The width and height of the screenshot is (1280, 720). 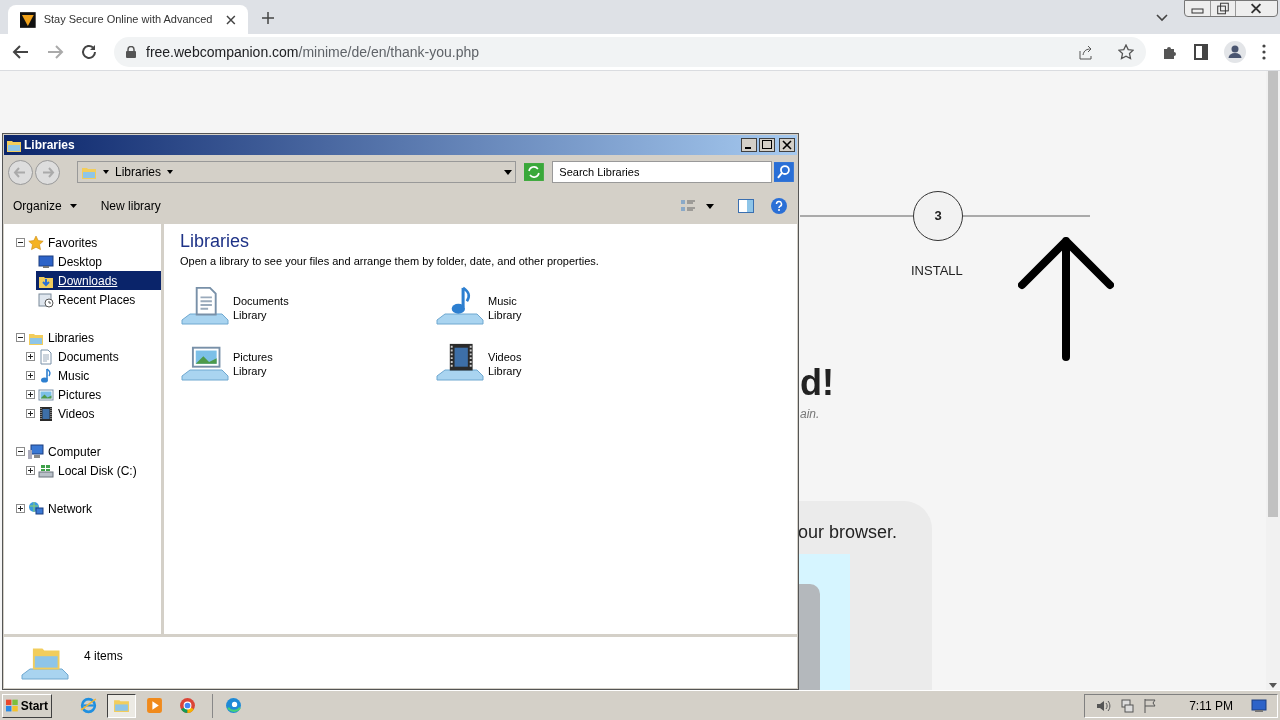 I want to click on library-name: Music, so click(x=503, y=300).